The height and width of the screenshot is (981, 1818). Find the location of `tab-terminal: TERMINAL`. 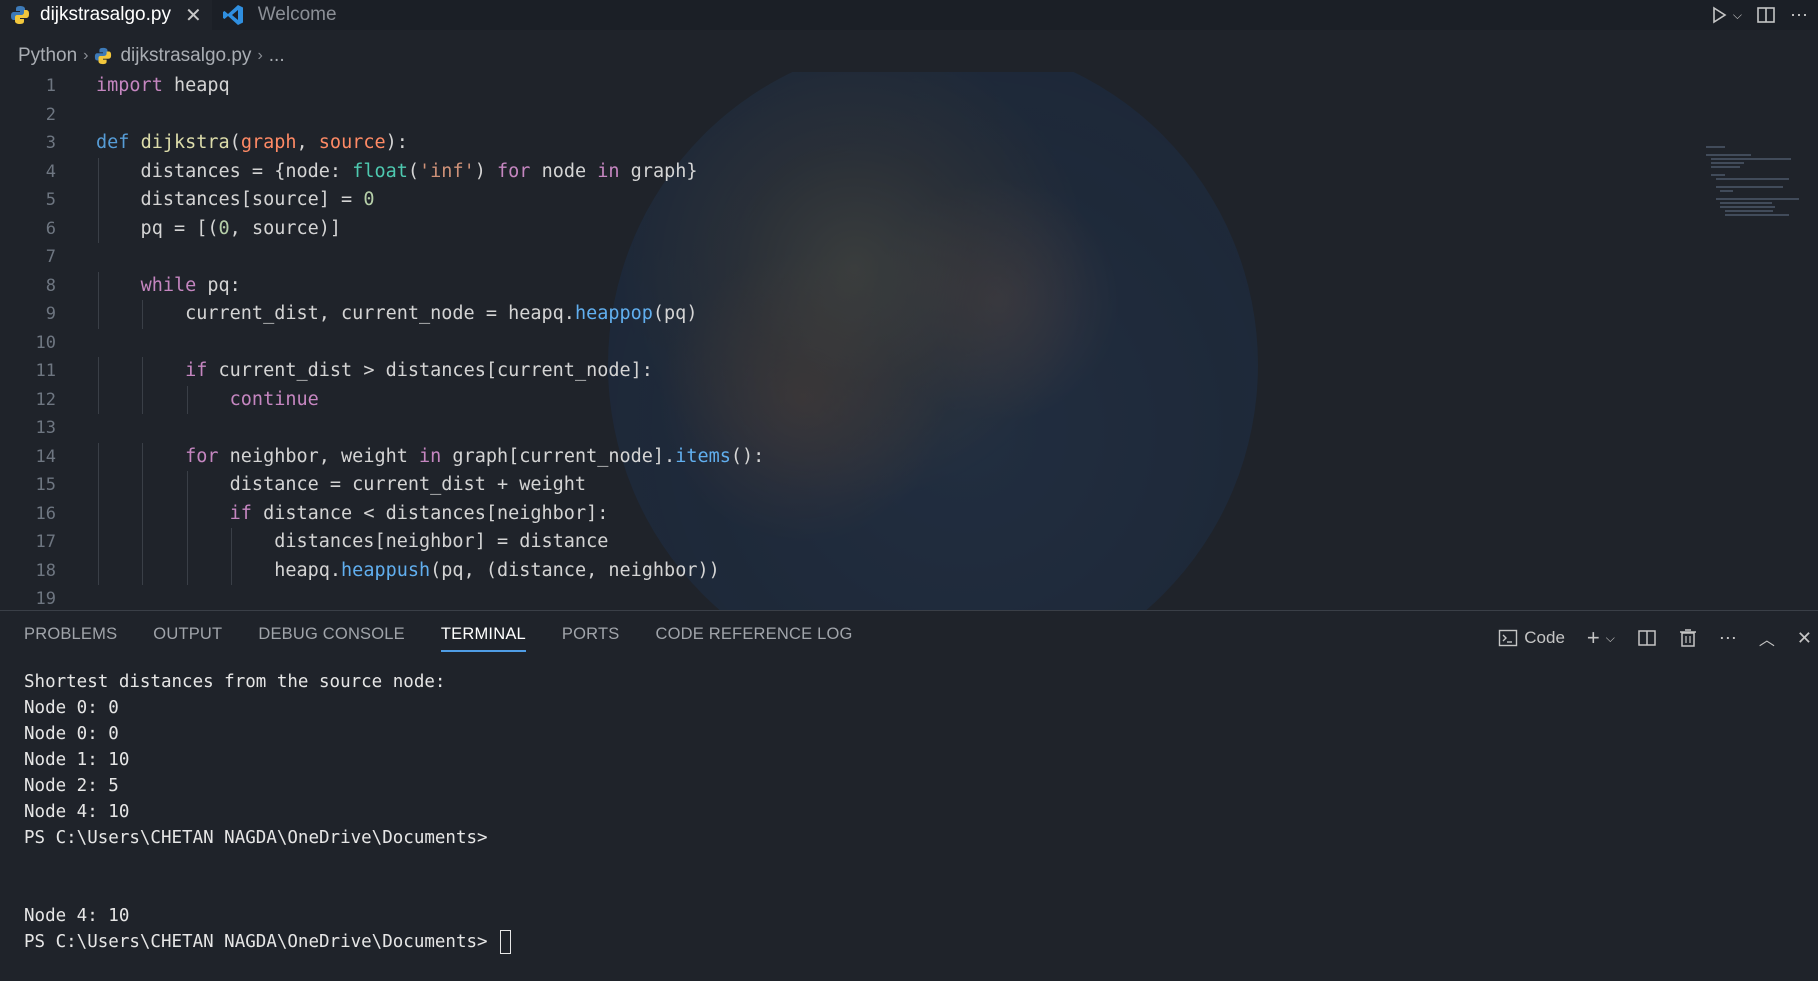

tab-terminal: TERMINAL is located at coordinates (483, 638).